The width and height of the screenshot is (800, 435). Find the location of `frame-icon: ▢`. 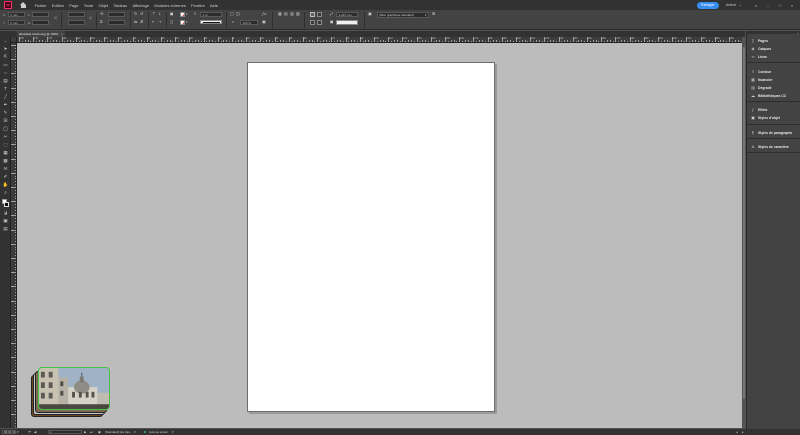

frame-icon: ▢ is located at coordinates (232, 14).